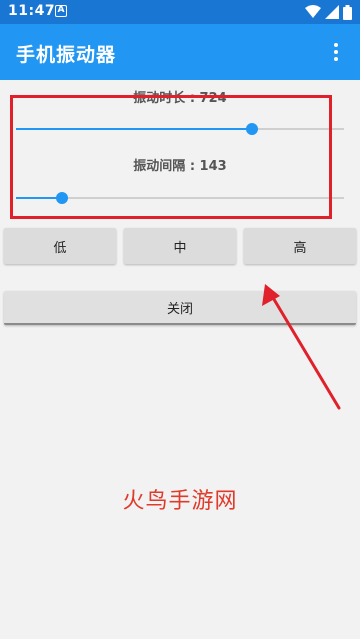 The width and height of the screenshot is (360, 639). I want to click on app-bar: 手机振动器, so click(180, 52).